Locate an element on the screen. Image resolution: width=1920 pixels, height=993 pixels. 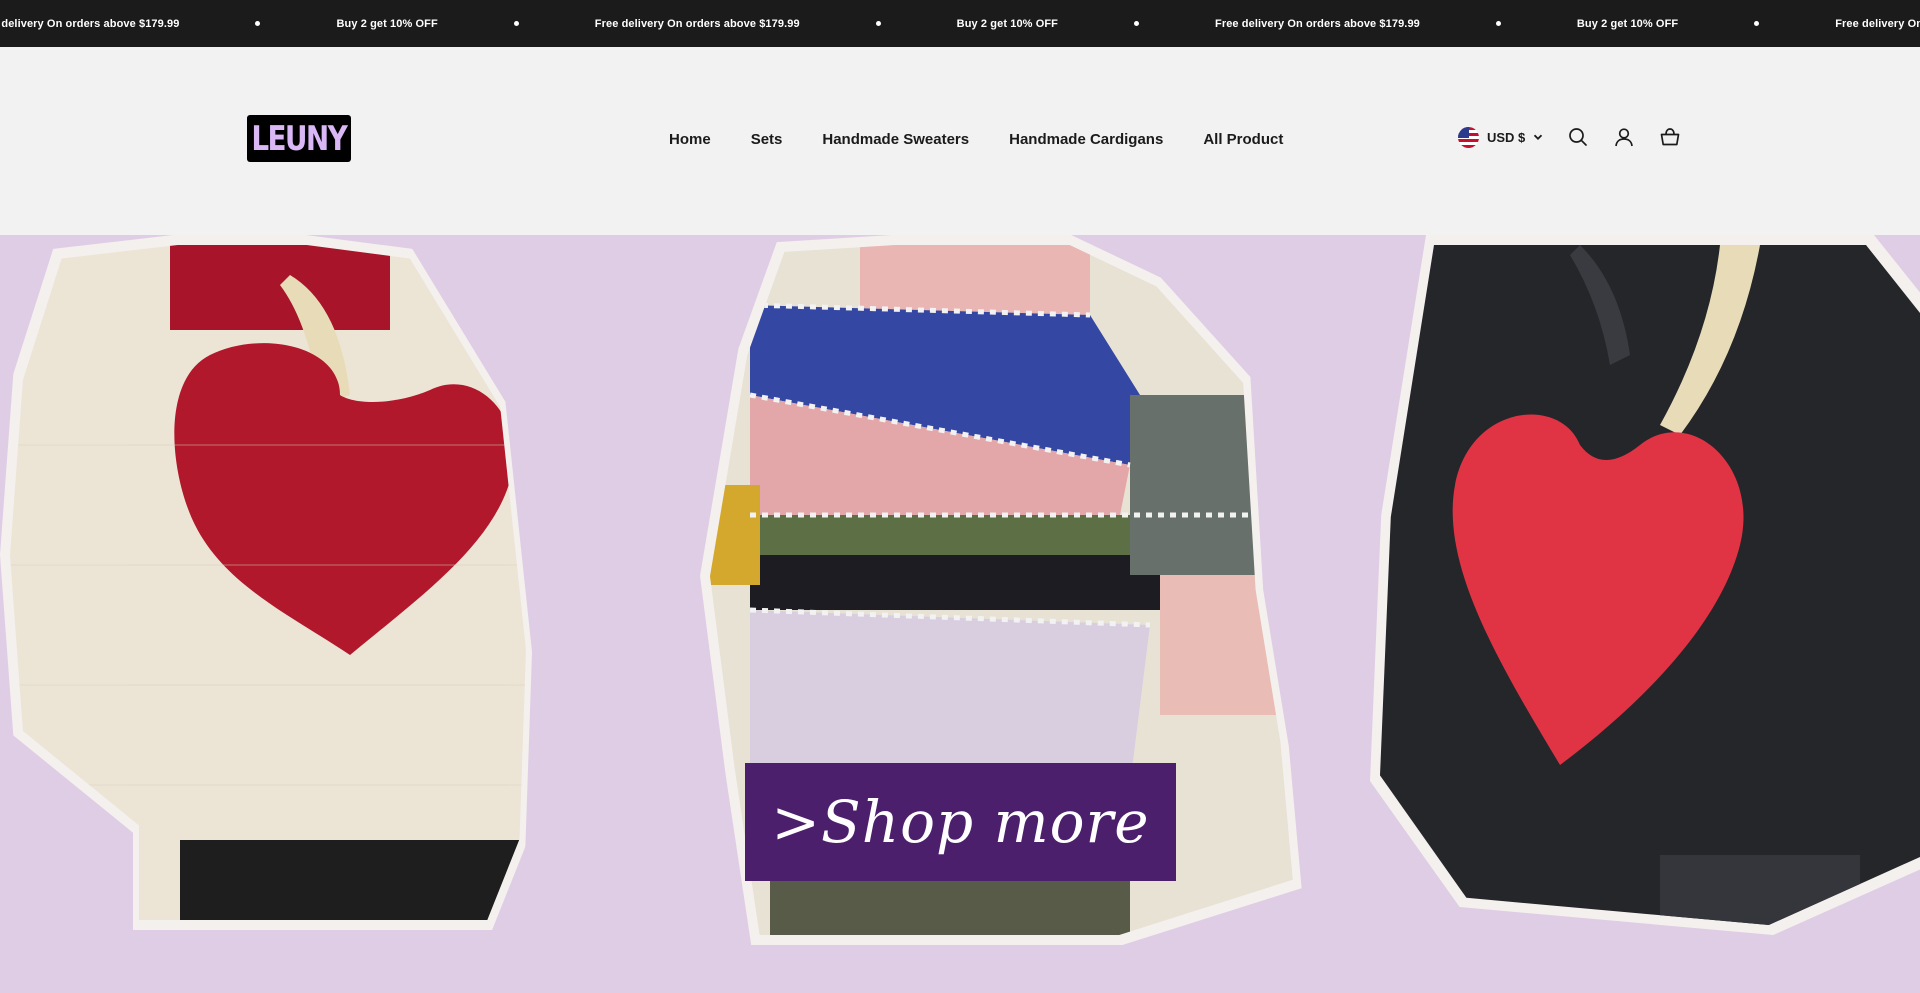
announcement-message: e delivery On orders above $179.99 is located at coordinates (90, 23).